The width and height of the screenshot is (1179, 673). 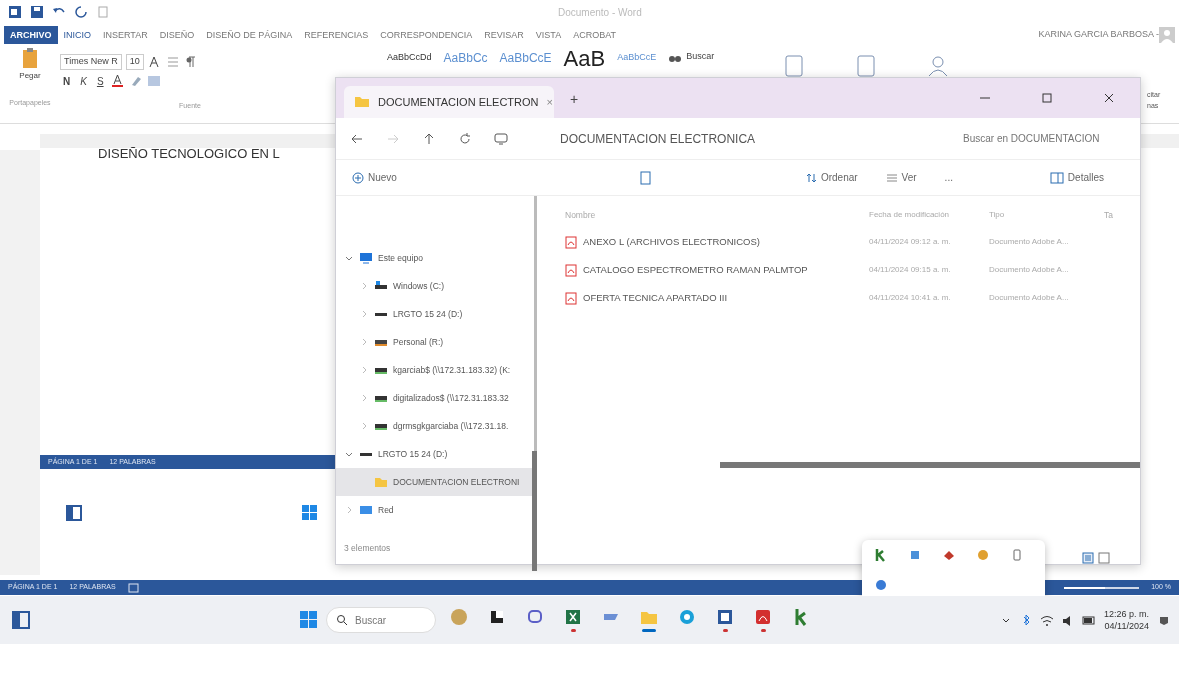 I want to click on nav-item: dgrmsgkgarciaba (\\172.31.18., so click(x=435, y=426).